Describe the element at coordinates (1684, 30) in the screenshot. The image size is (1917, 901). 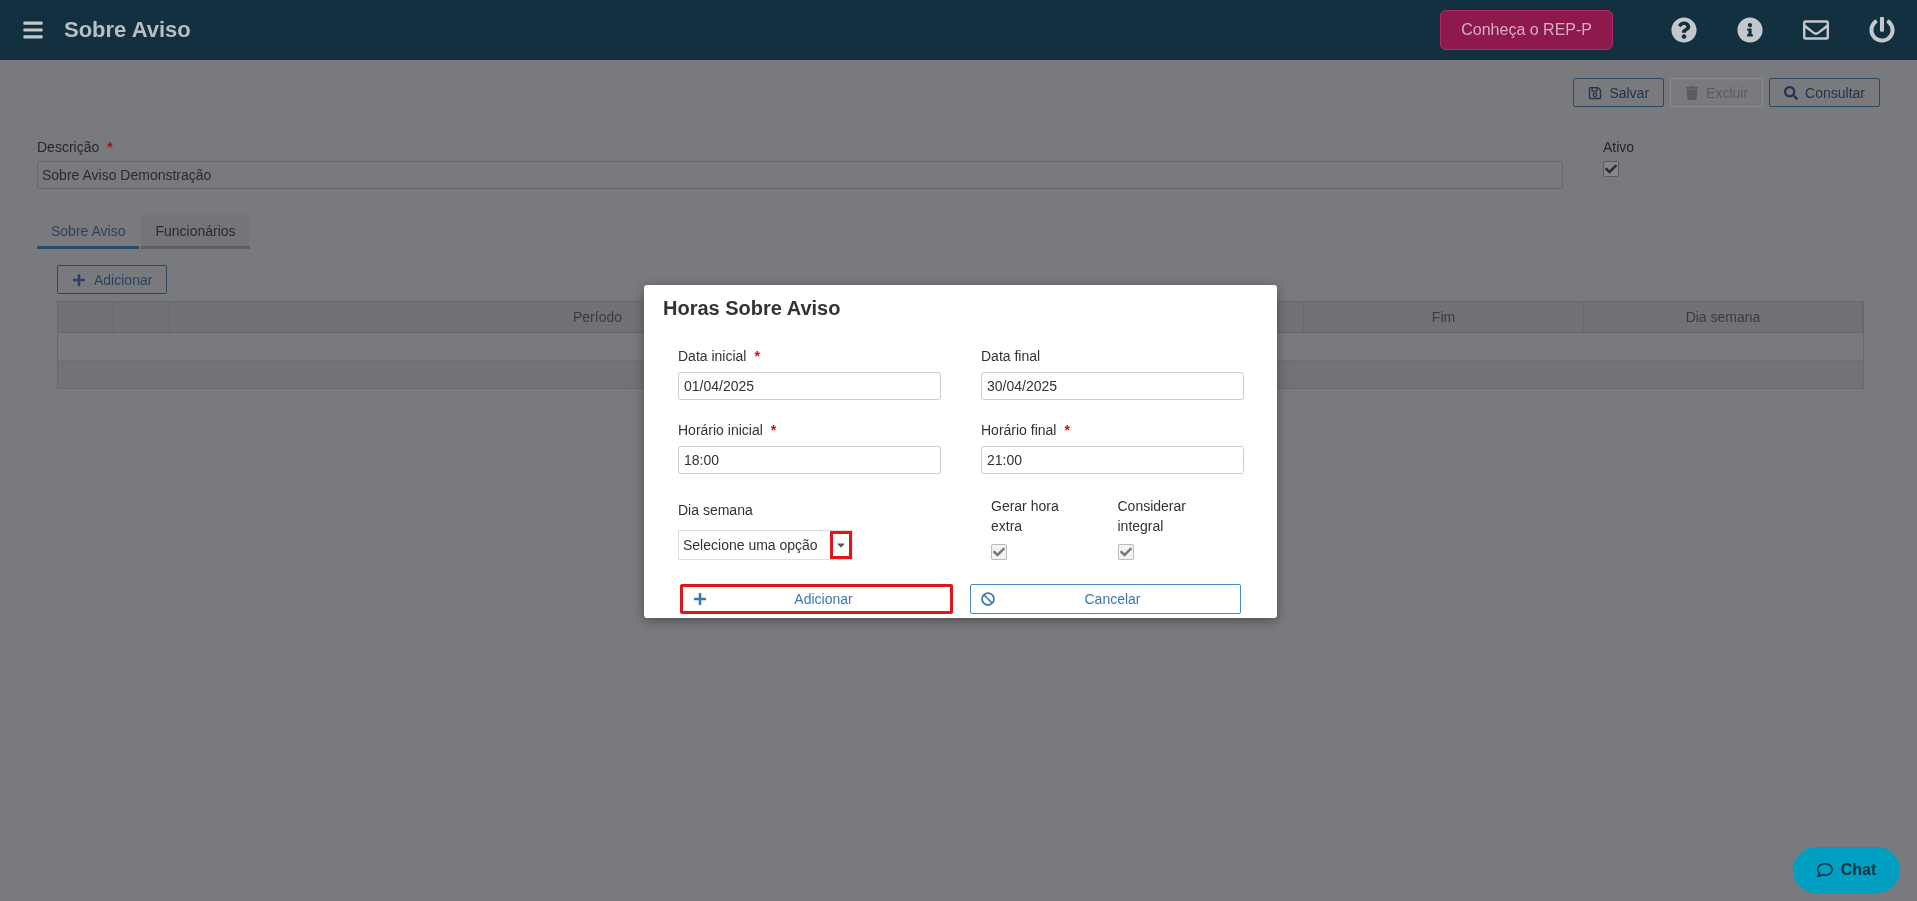
I see `help-icon` at that location.